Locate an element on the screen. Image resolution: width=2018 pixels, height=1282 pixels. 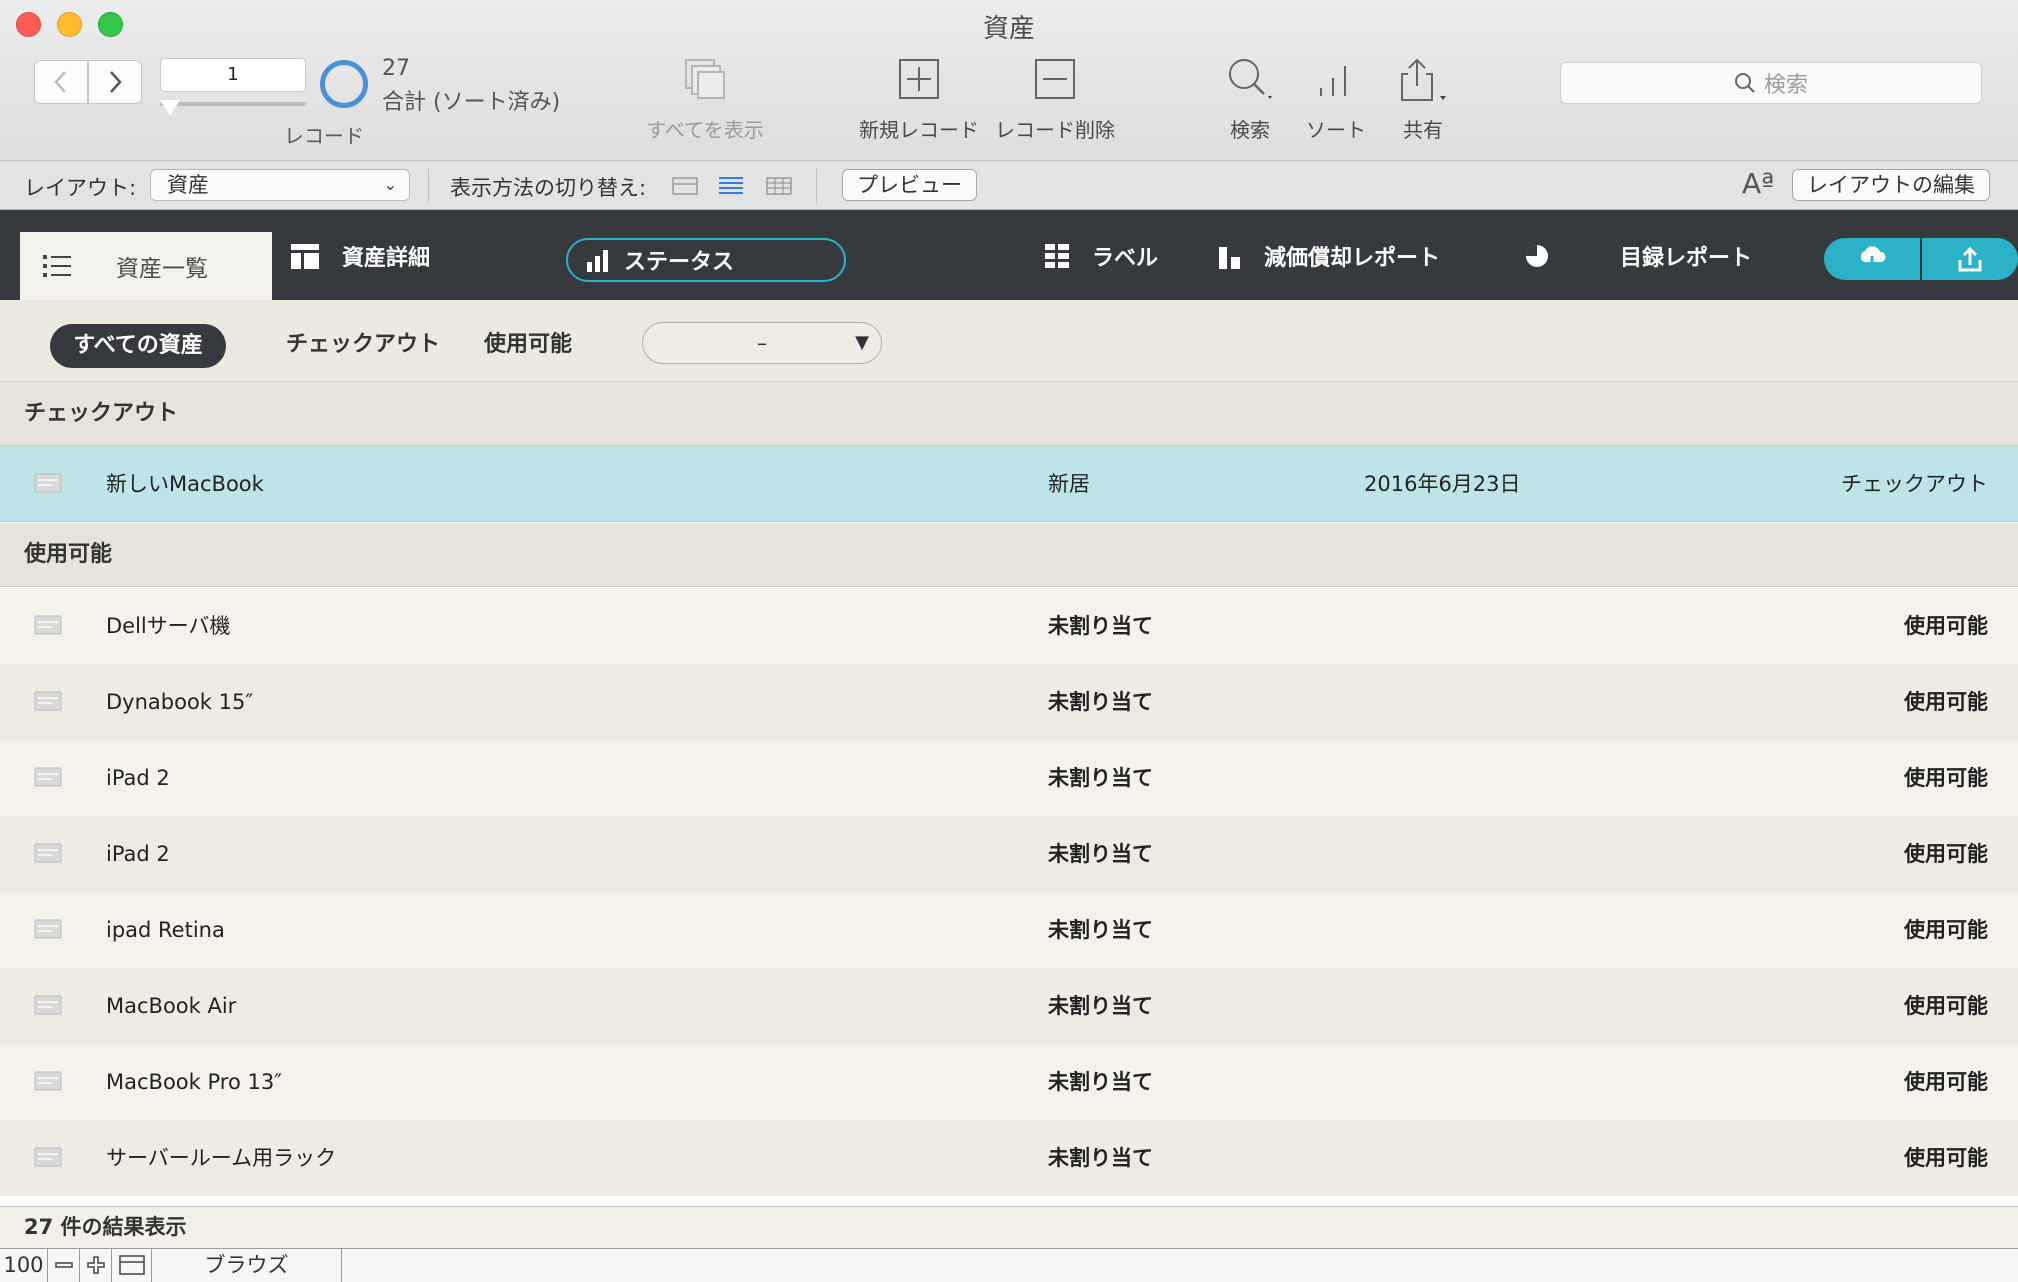
filter-checked-out: チェックアウト is located at coordinates (363, 342).